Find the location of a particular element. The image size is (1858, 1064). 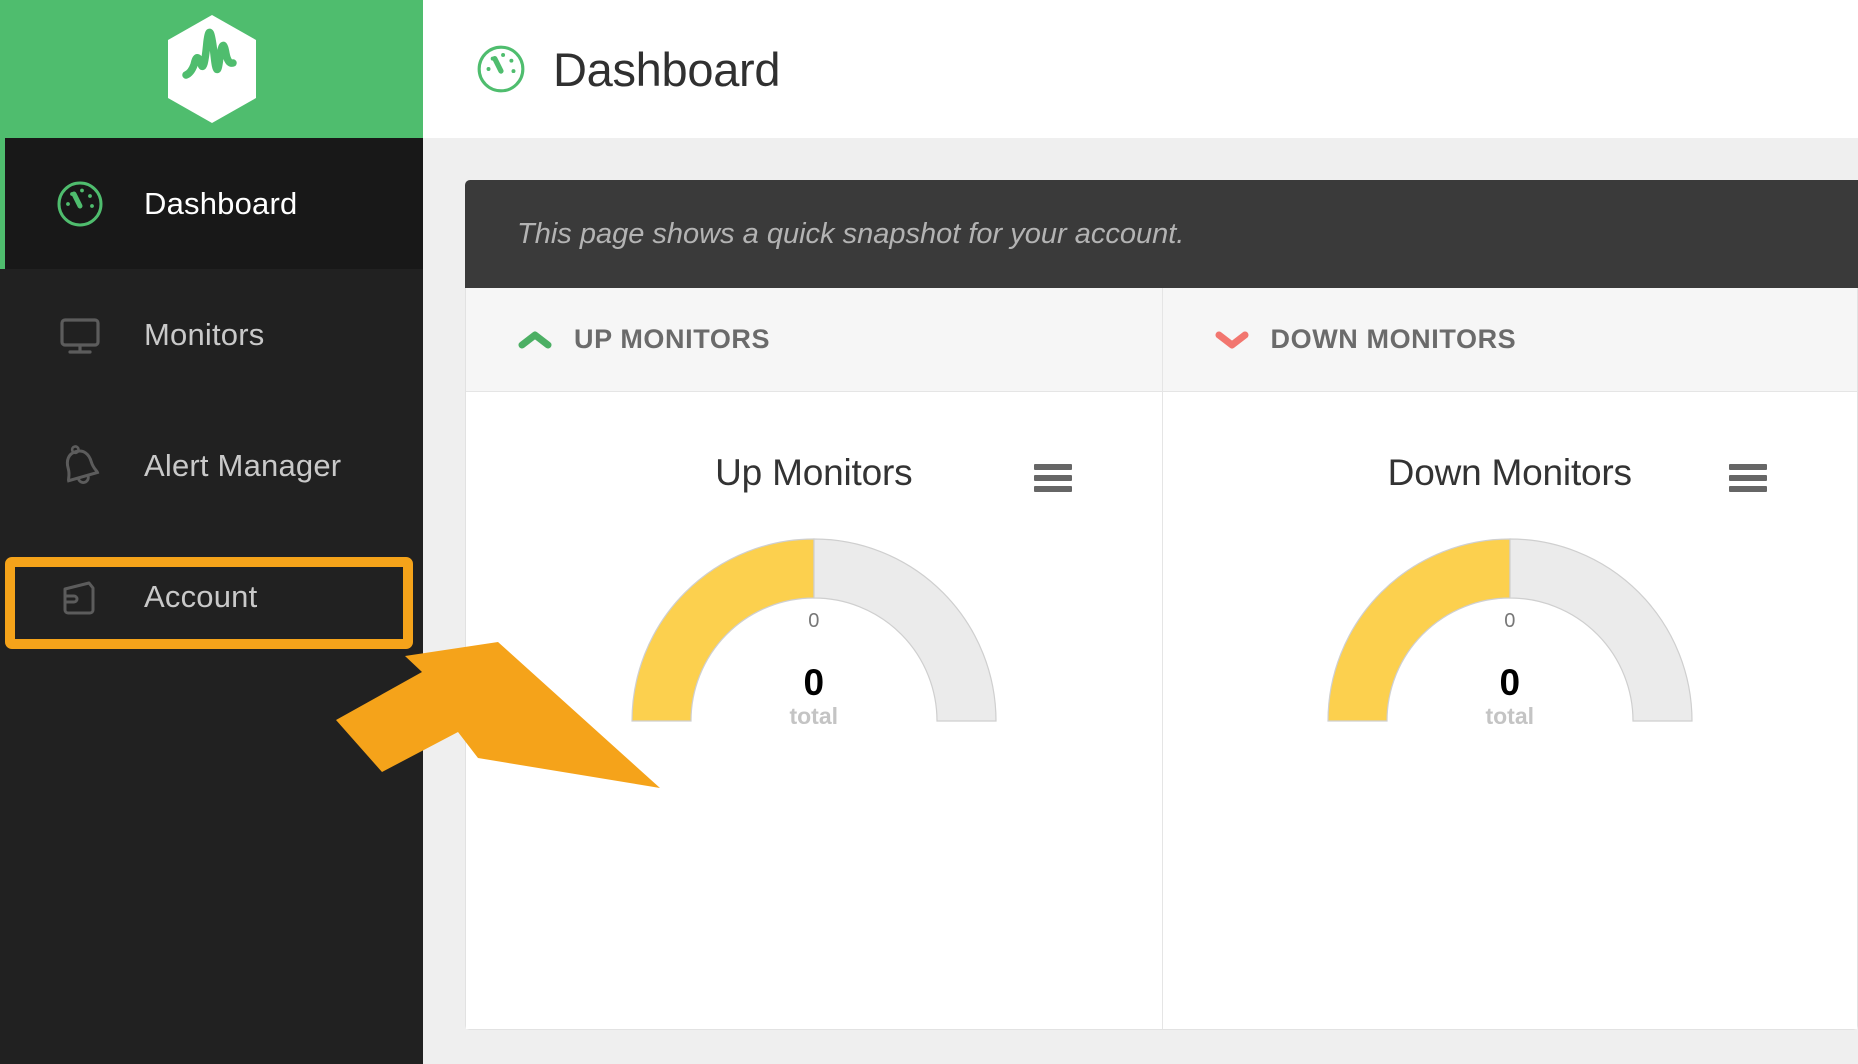

chevron-down-icon is located at coordinates (1232, 340).